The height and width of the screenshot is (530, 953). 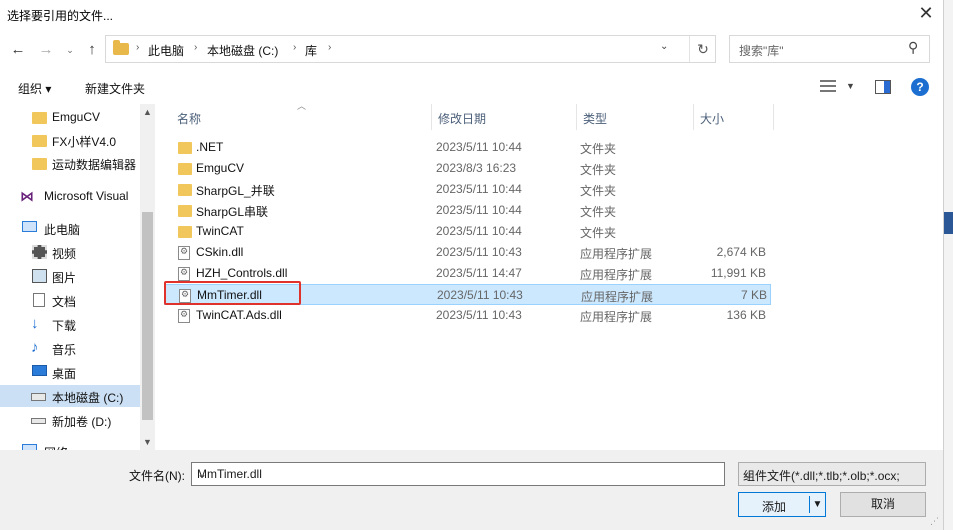 What do you see at coordinates (817, 504) in the screenshot?
I see `add-dropdown-icon: ▼` at bounding box center [817, 504].